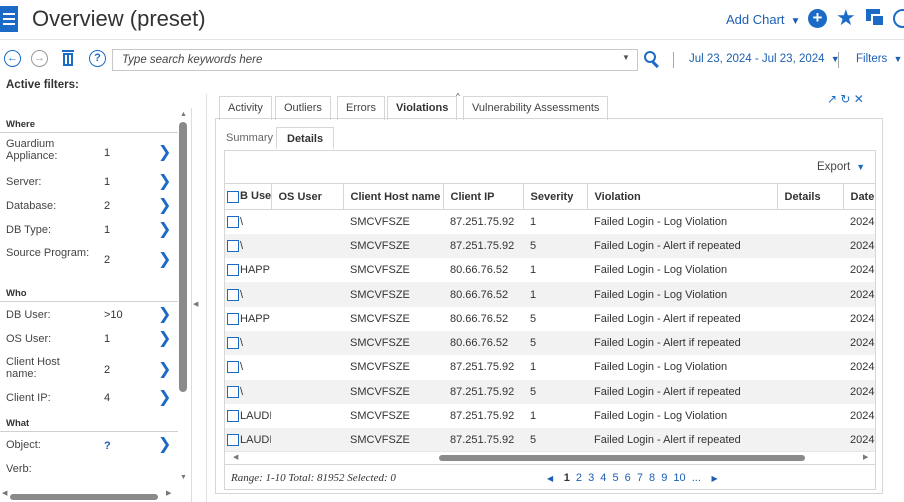 This screenshot has height=502, width=904. What do you see at coordinates (303, 108) in the screenshot?
I see `tab-outliers: Outliers` at bounding box center [303, 108].